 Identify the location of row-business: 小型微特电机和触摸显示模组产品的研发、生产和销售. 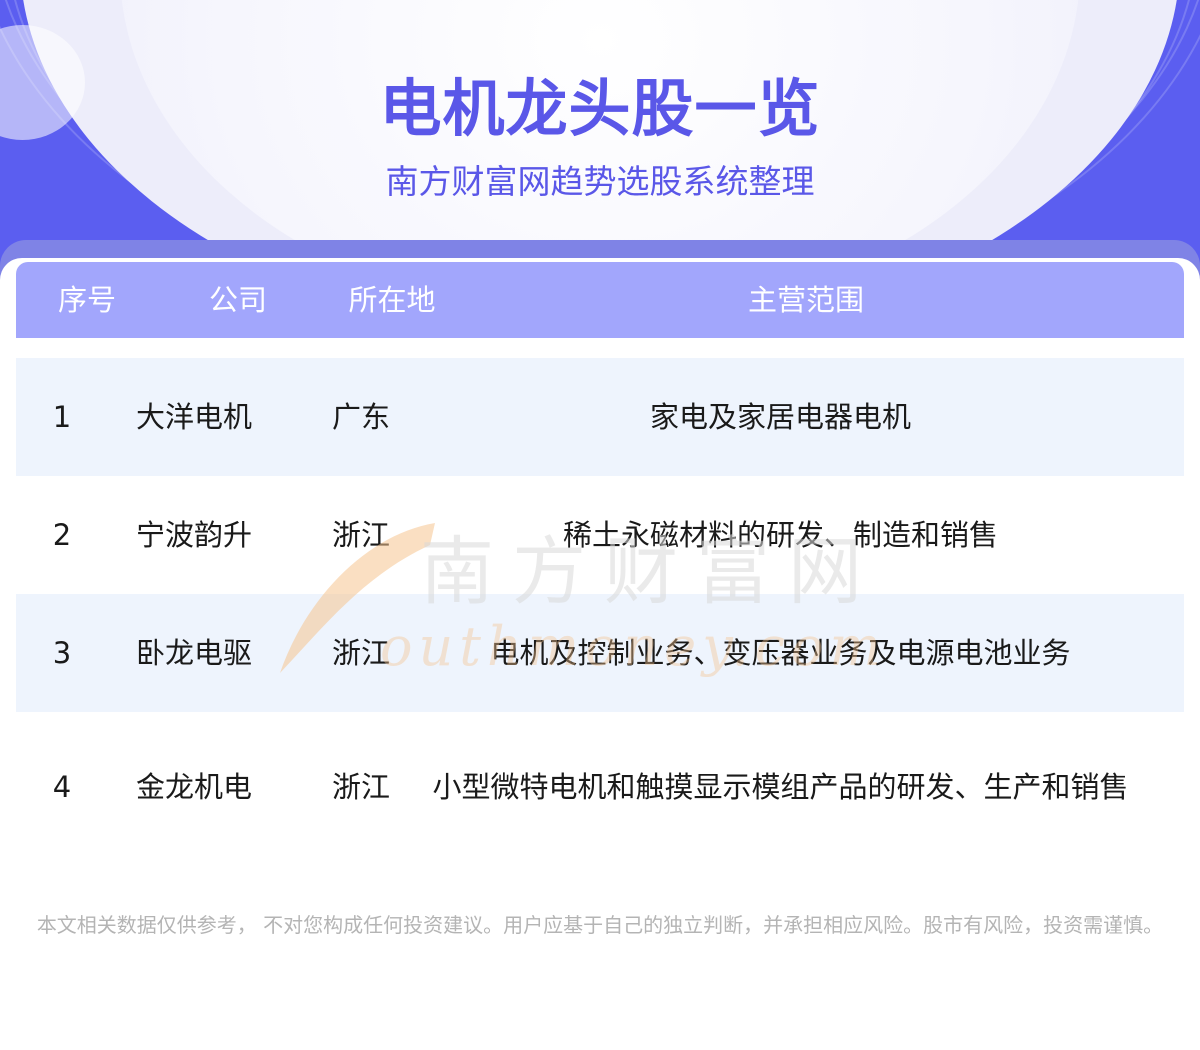
(780, 787).